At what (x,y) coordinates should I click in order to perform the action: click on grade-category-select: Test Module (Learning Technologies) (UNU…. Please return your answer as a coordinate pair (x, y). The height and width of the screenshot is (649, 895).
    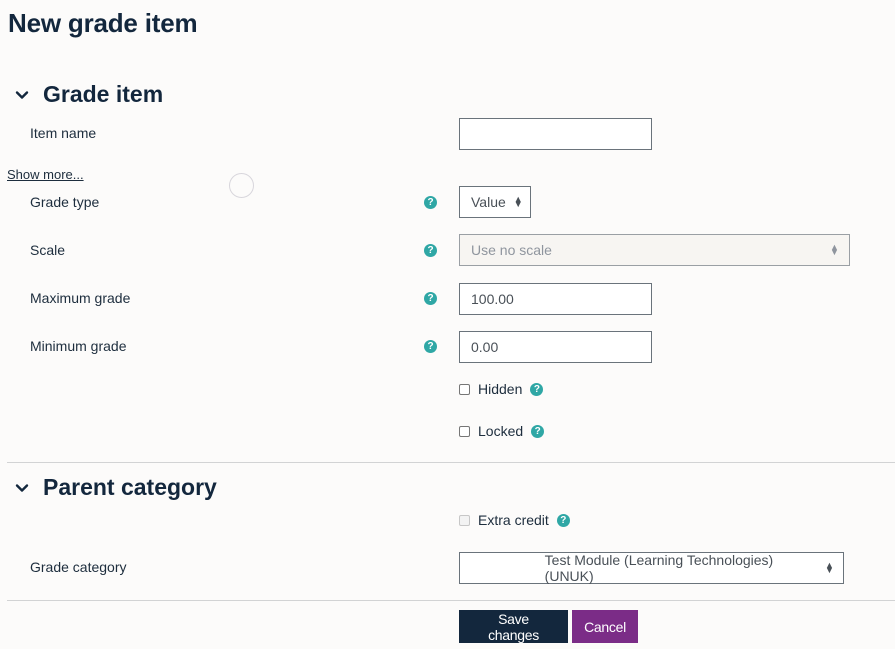
    Looking at the image, I should click on (651, 568).